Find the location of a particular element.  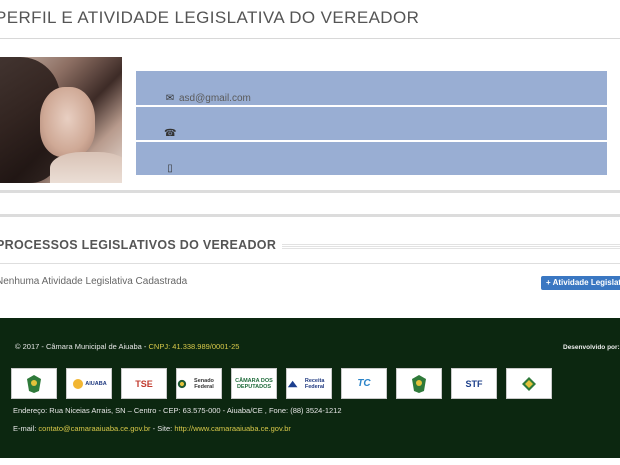

receita-federal-logo: Receita Federal is located at coordinates (309, 383).